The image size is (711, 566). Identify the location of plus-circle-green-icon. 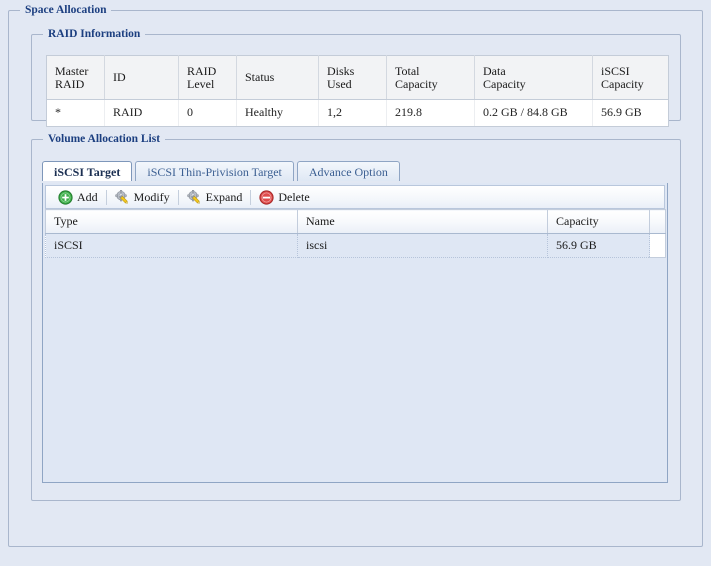
(65, 197).